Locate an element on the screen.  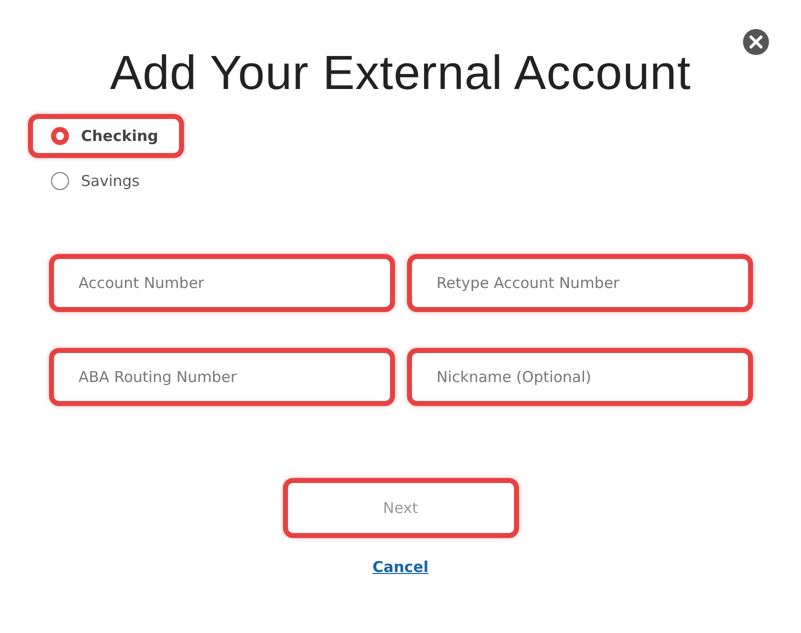
dialog-title: Add Your External Account is located at coordinates (400, 74).